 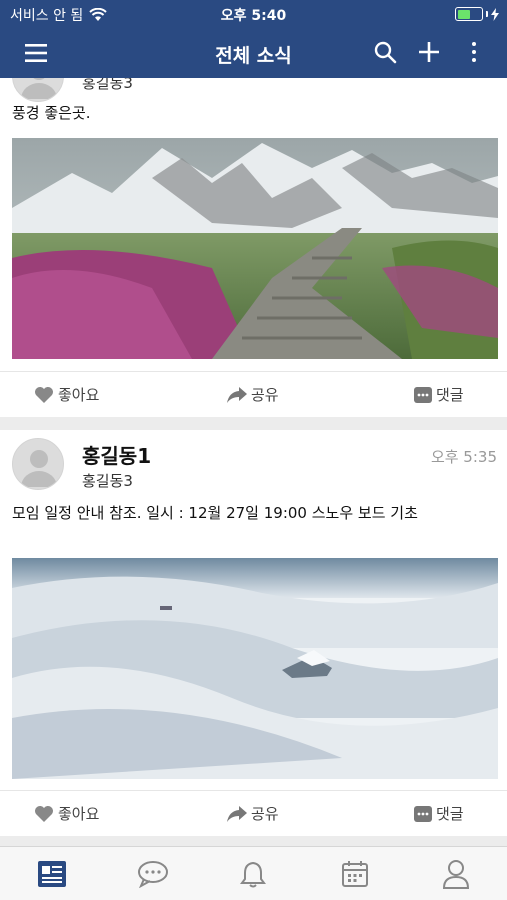 I want to click on tab-notifications, so click(x=253, y=874).